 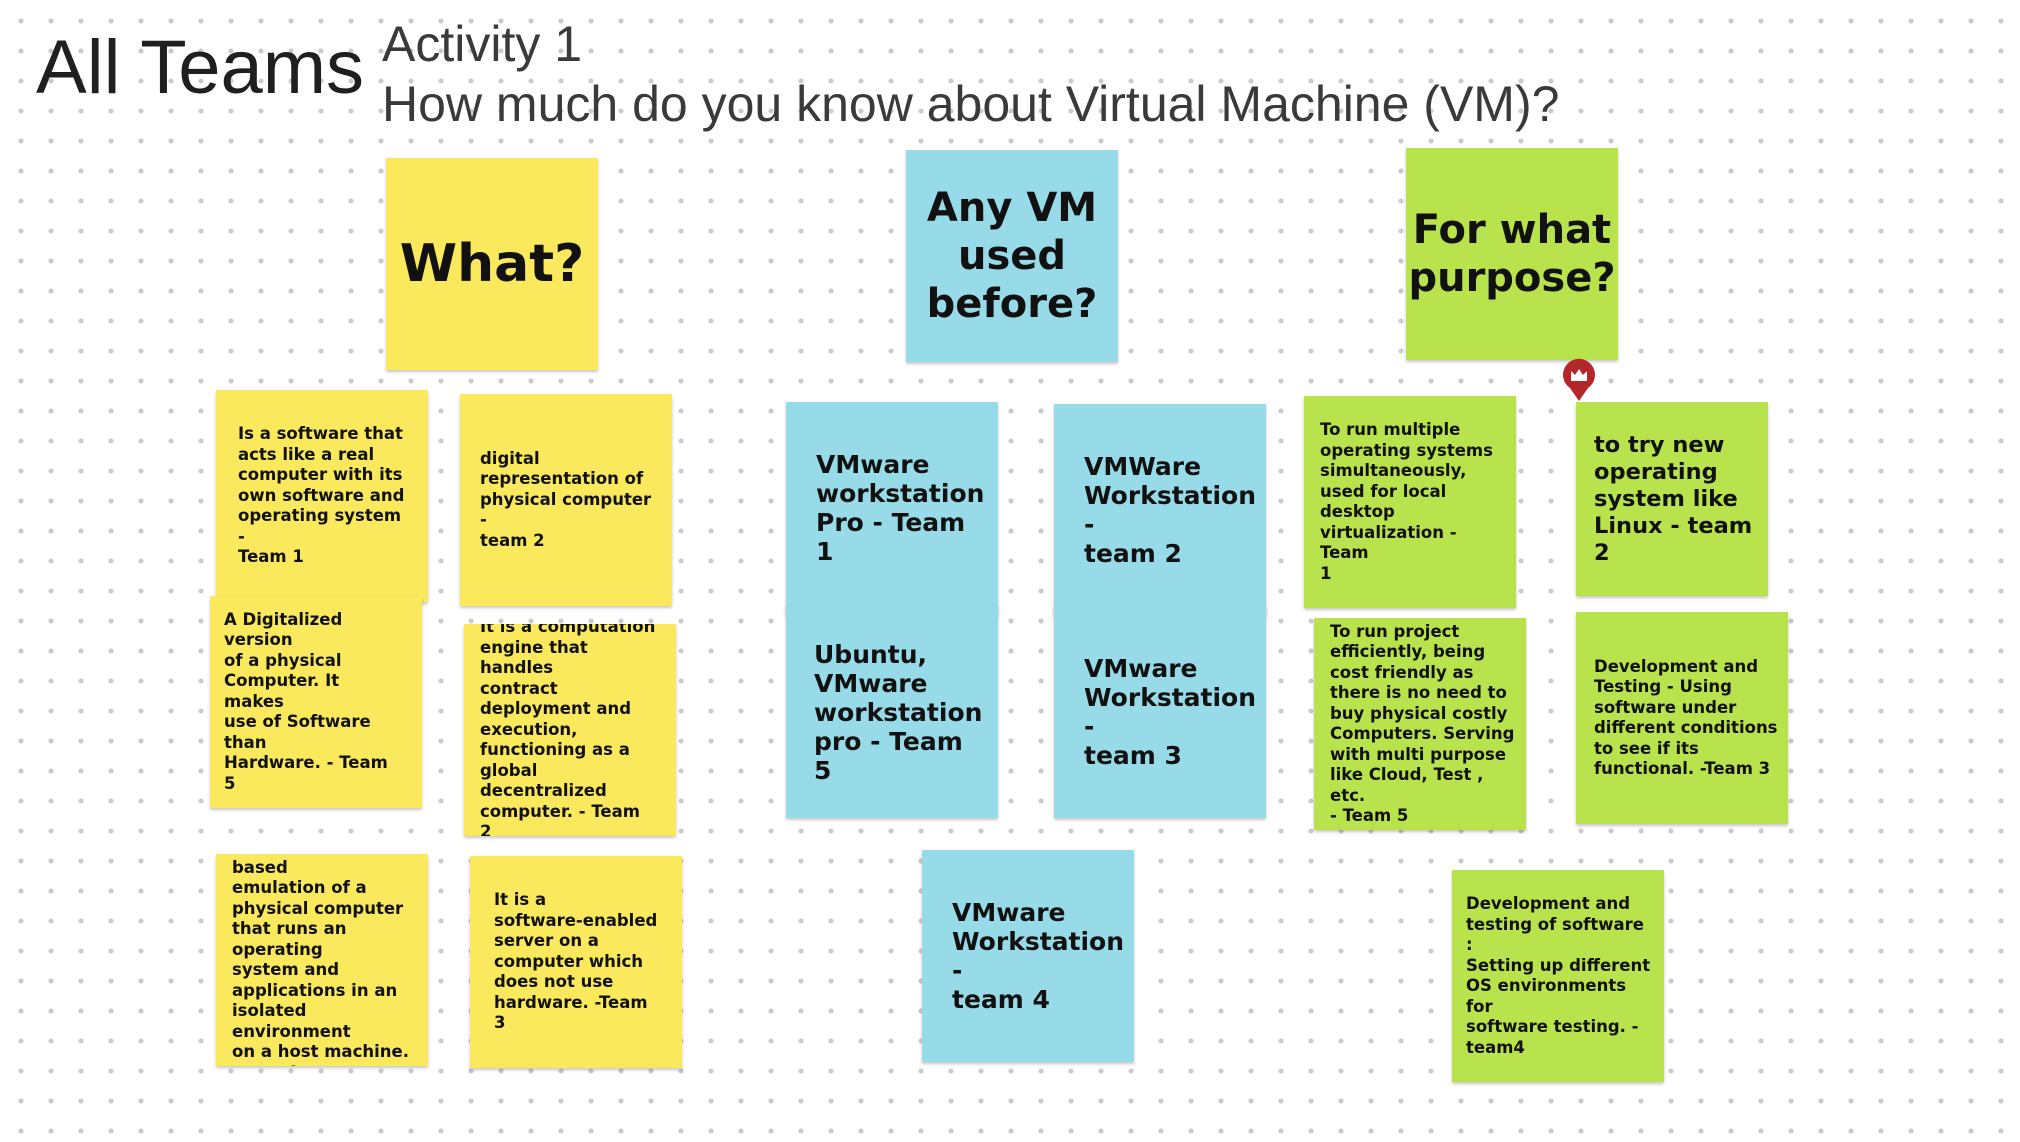 I want to click on sticky-note-text: VMware workstation Pro - Team 1, so click(x=900, y=508).